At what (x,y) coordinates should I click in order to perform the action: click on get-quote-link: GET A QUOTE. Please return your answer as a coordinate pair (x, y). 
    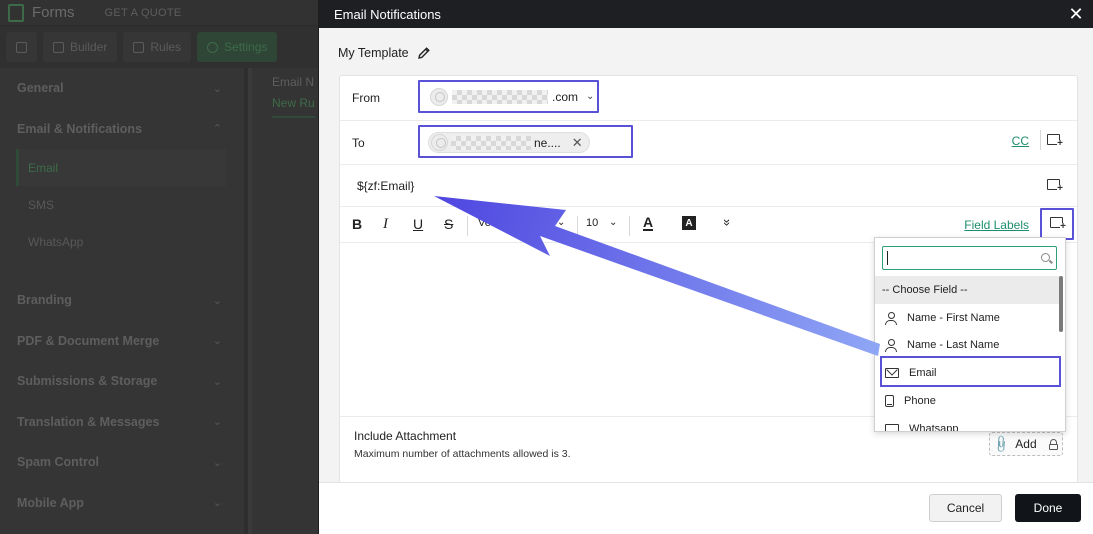
    Looking at the image, I should click on (143, 13).